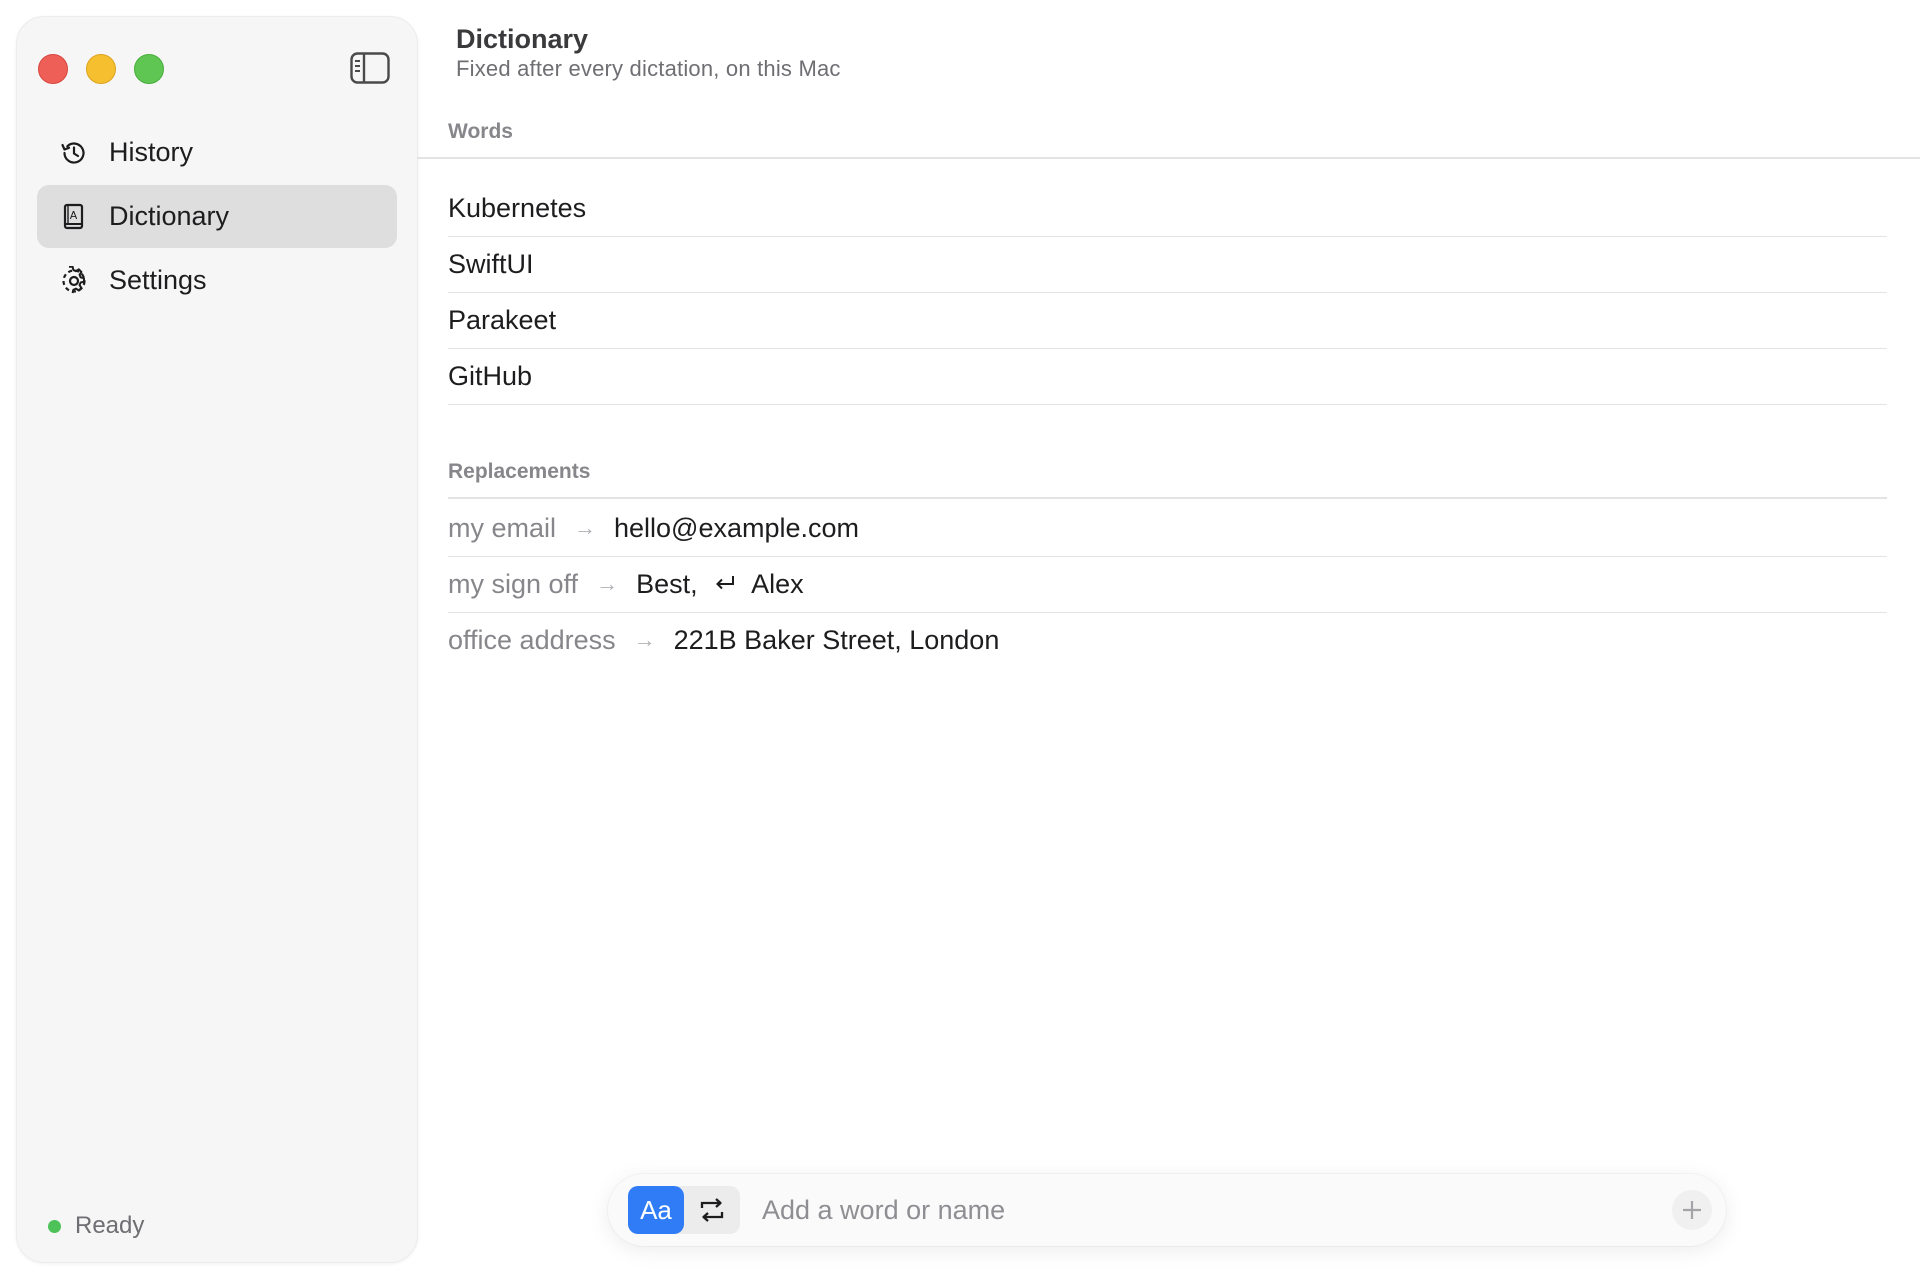  I want to click on plus-icon, so click(1692, 1210).